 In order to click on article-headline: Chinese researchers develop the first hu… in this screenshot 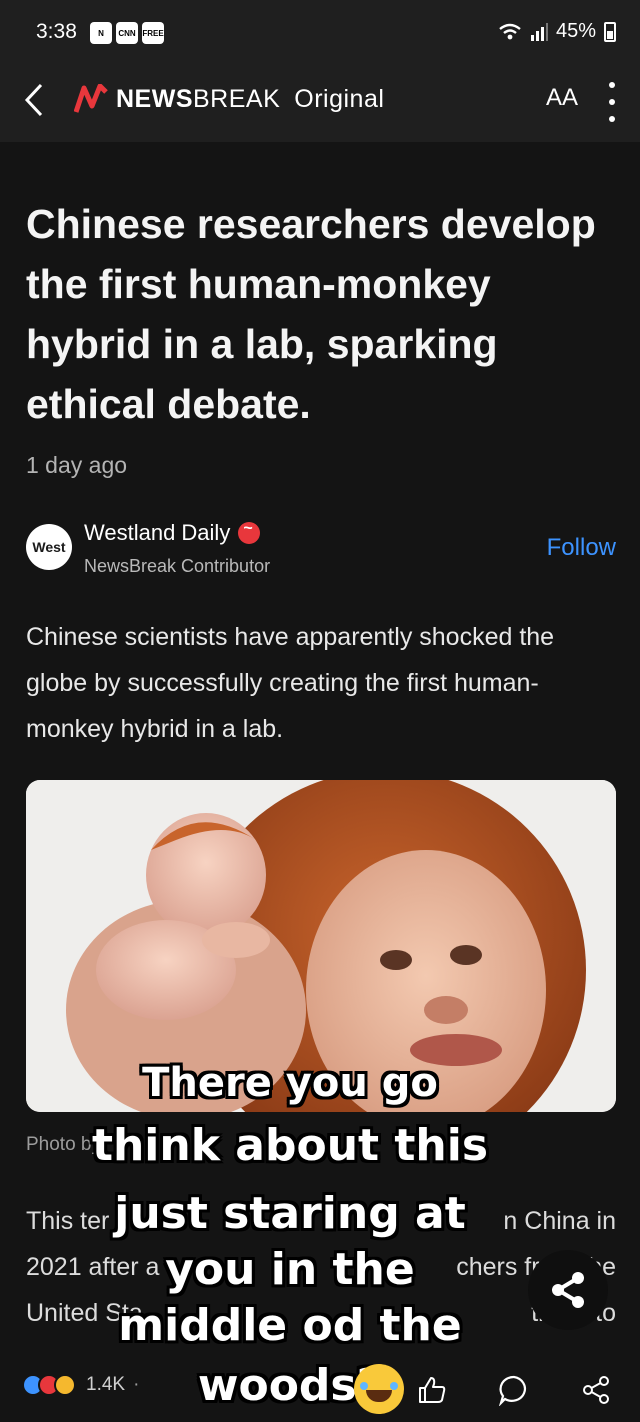, I will do `click(311, 314)`.